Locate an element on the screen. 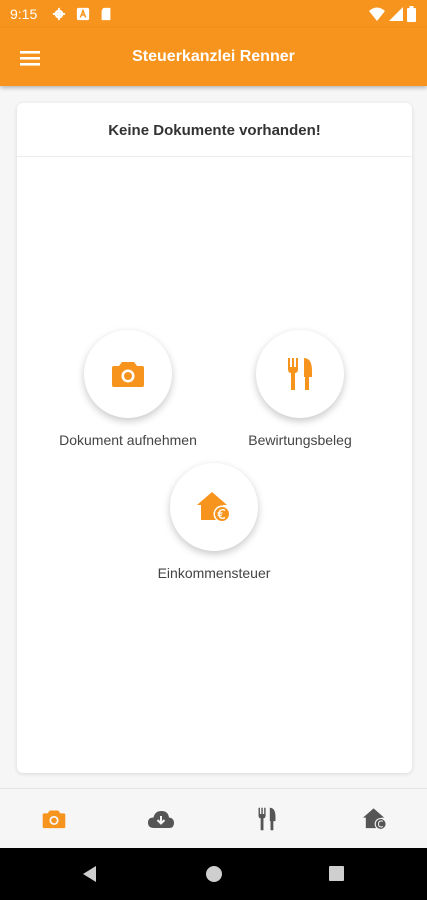 This screenshot has height=900, width=427. back-icon is located at coordinates (90, 874).